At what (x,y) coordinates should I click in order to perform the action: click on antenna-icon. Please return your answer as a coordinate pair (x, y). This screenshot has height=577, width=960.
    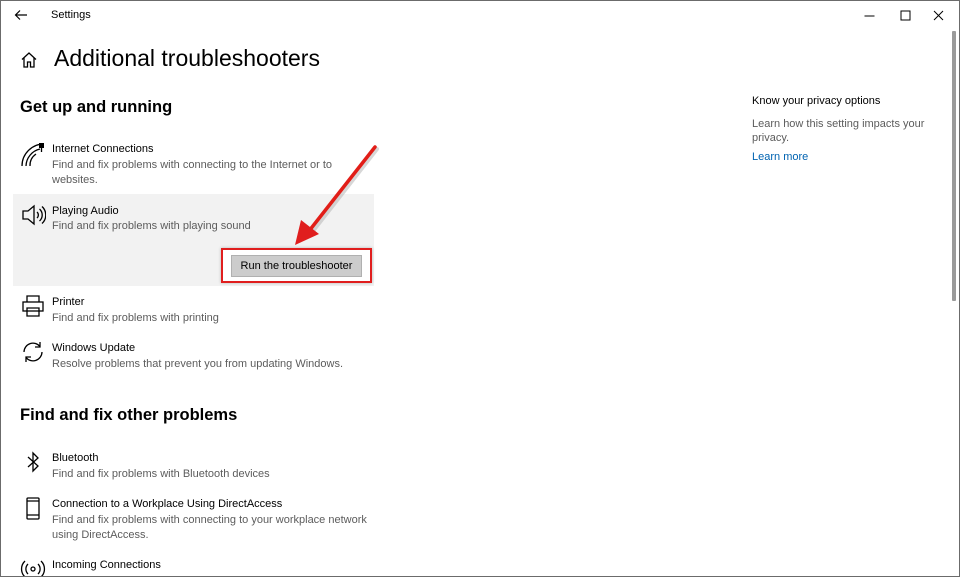
    Looking at the image, I should click on (33, 566).